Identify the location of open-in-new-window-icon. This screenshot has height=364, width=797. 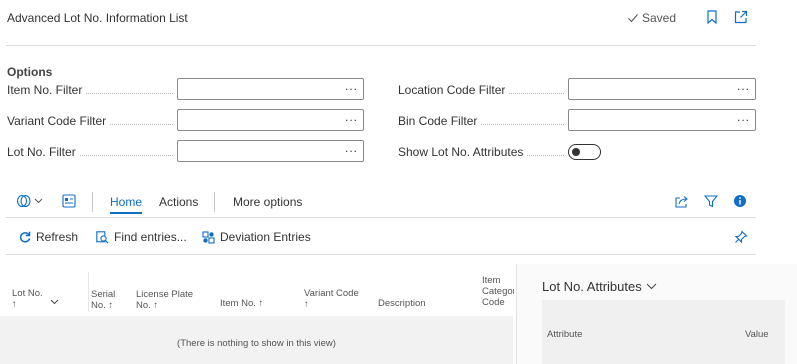
(741, 17).